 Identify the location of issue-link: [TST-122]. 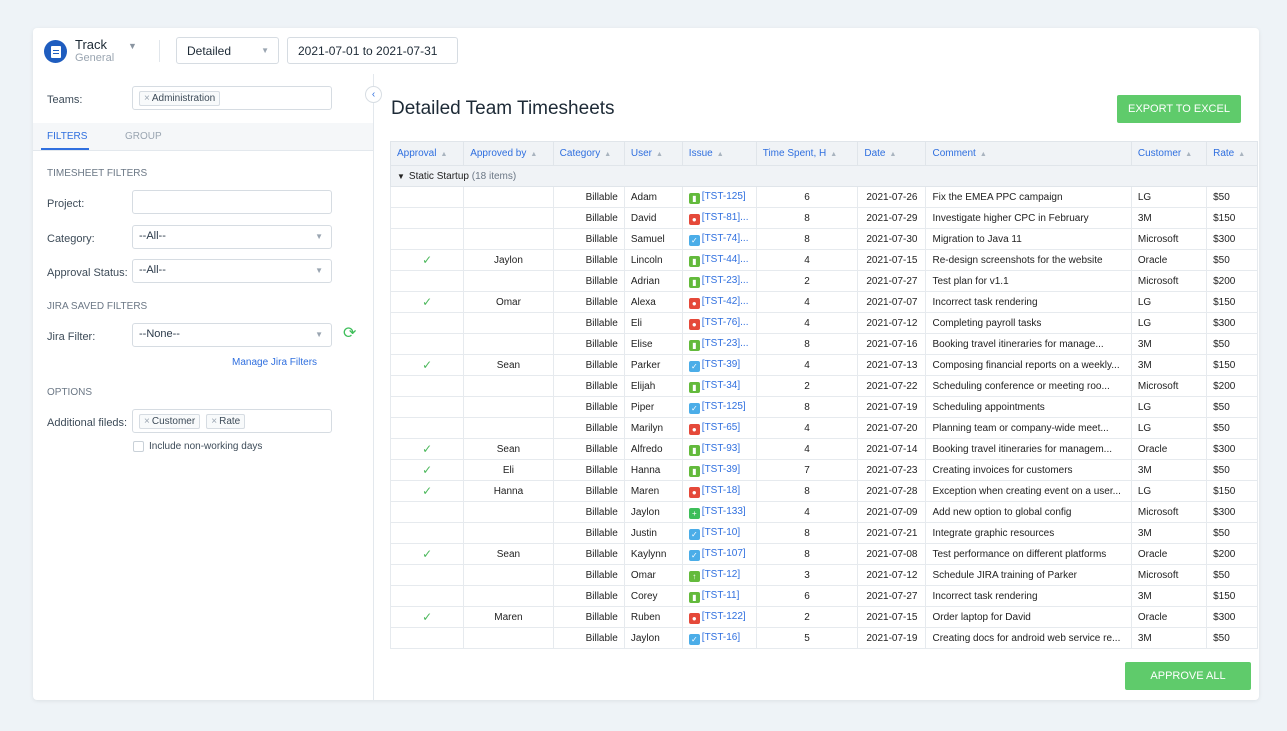
(724, 616).